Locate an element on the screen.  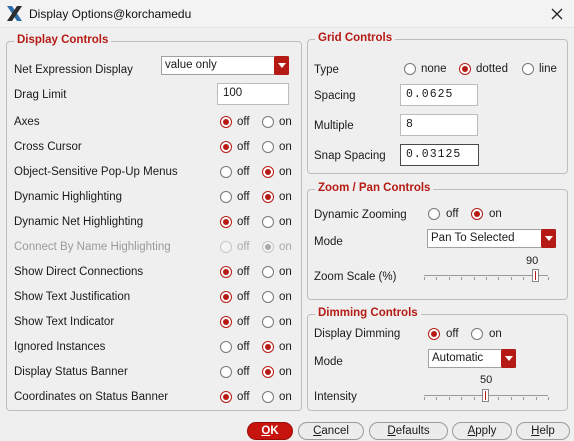
row-label-dynamic-net-highlighting: Dynamic Net Highlighting is located at coordinates (79, 222).